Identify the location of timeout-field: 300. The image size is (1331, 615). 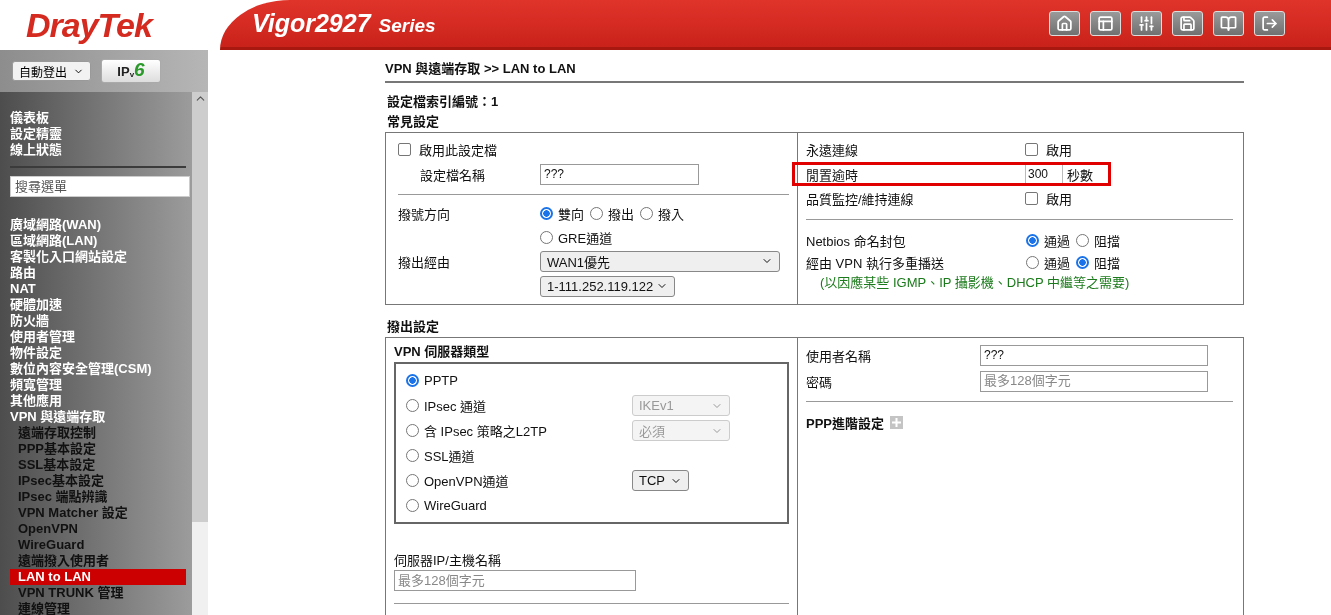
(1044, 174).